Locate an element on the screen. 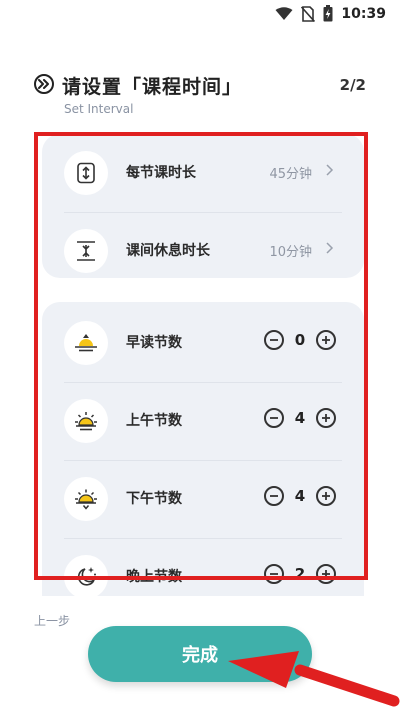 This screenshot has width=400, height=710. morning-periods-row: 上午节数 4 is located at coordinates (203, 421).